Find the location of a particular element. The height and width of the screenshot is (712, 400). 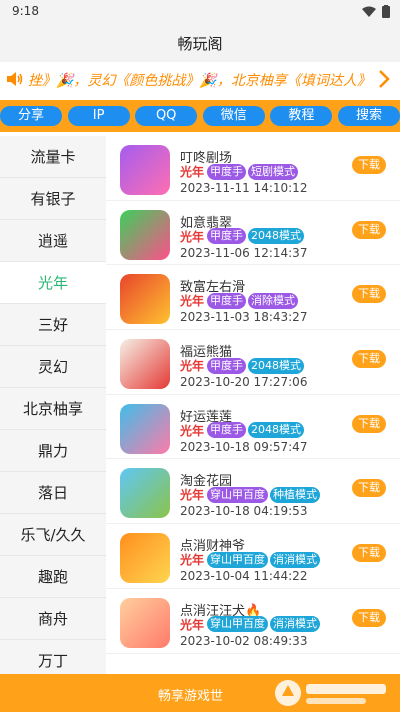

wechat-button: 微信 is located at coordinates (233, 116).